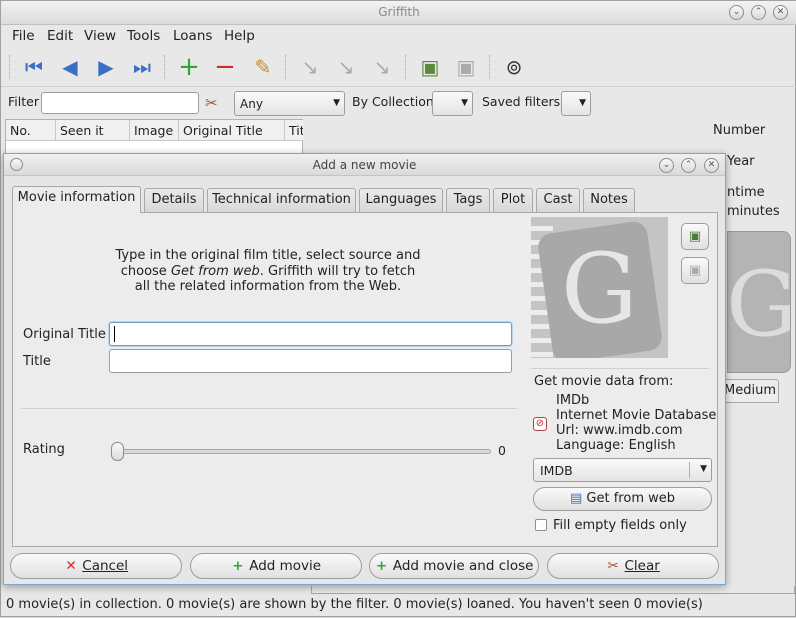 Image resolution: width=796 pixels, height=618 pixels. Describe the element at coordinates (60, 36) in the screenshot. I see `menu-edit: Edit` at that location.